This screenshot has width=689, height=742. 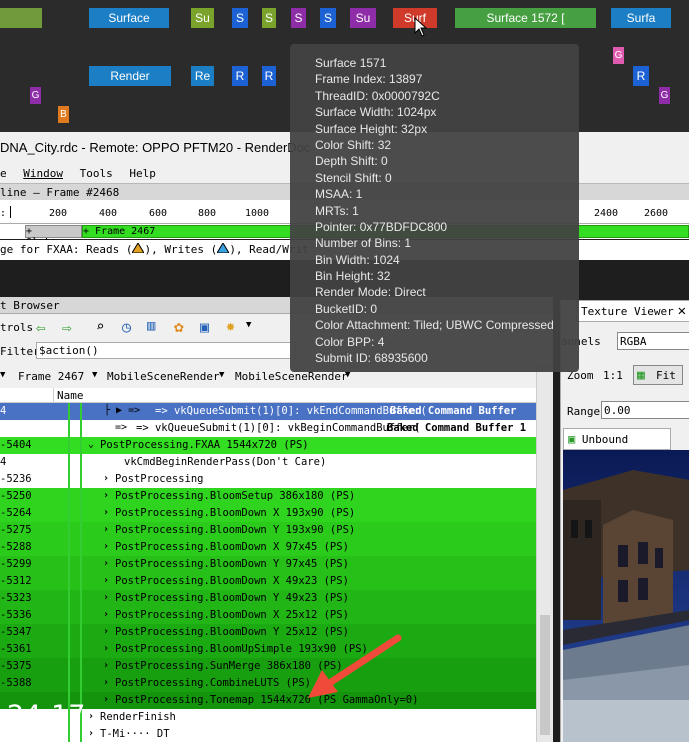 What do you see at coordinates (3, 213) in the screenshot?
I see `ruler-start: :` at bounding box center [3, 213].